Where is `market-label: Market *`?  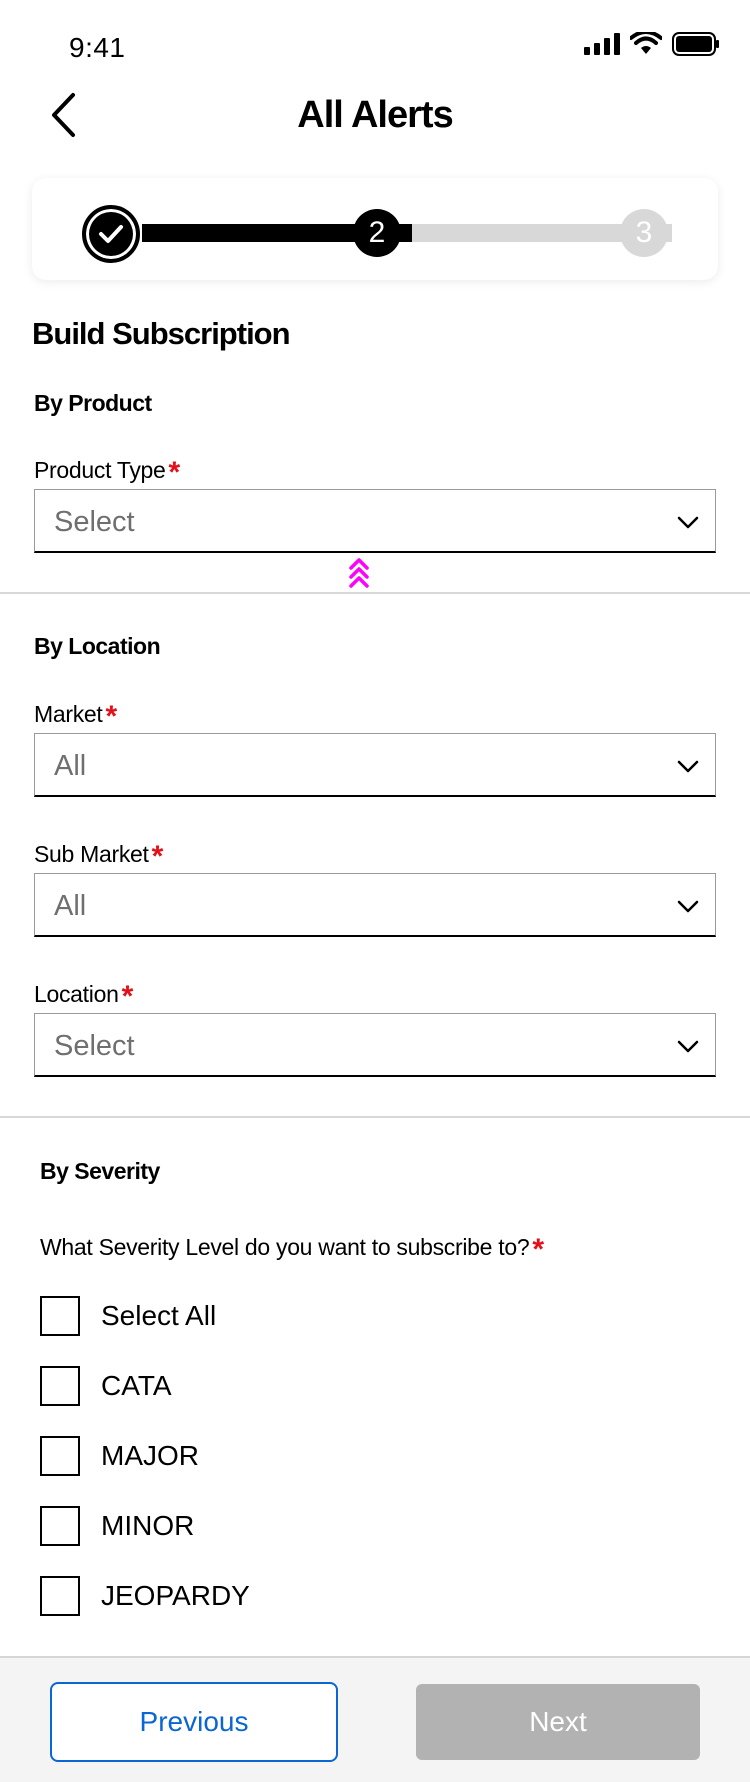 market-label: Market * is located at coordinates (76, 716).